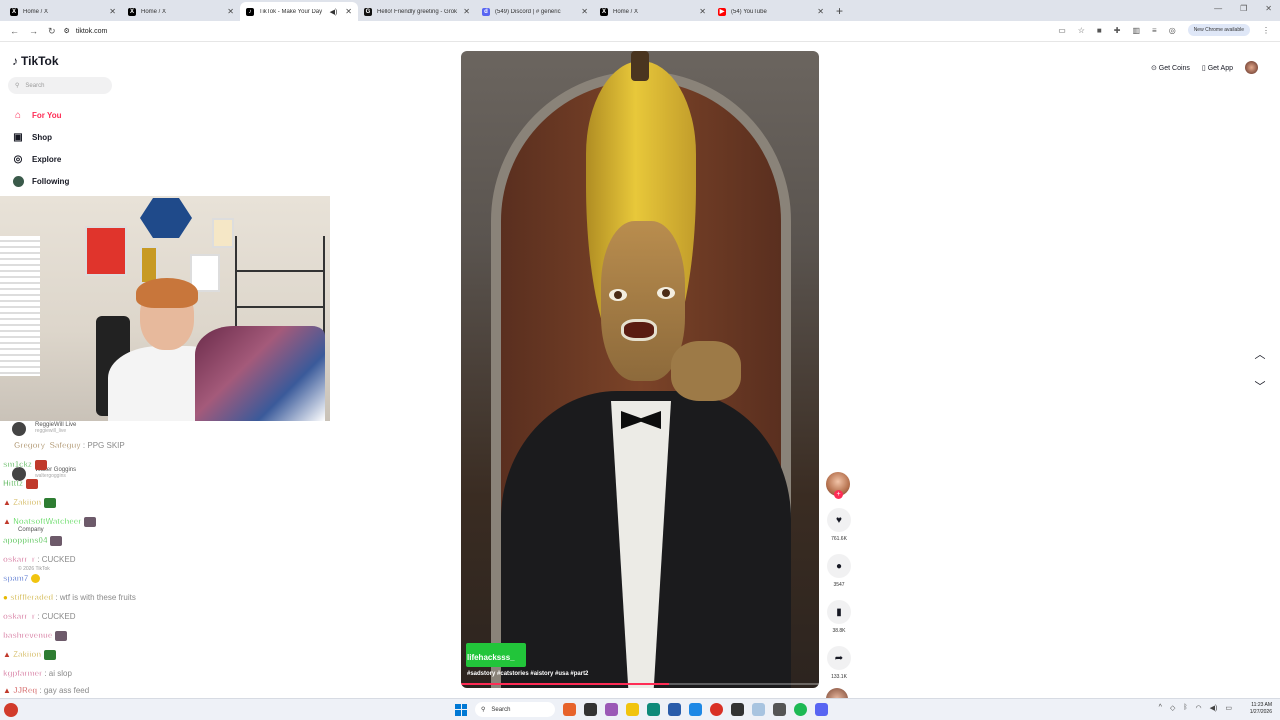  Describe the element at coordinates (821, 709) in the screenshot. I see `discord-icon` at that location.